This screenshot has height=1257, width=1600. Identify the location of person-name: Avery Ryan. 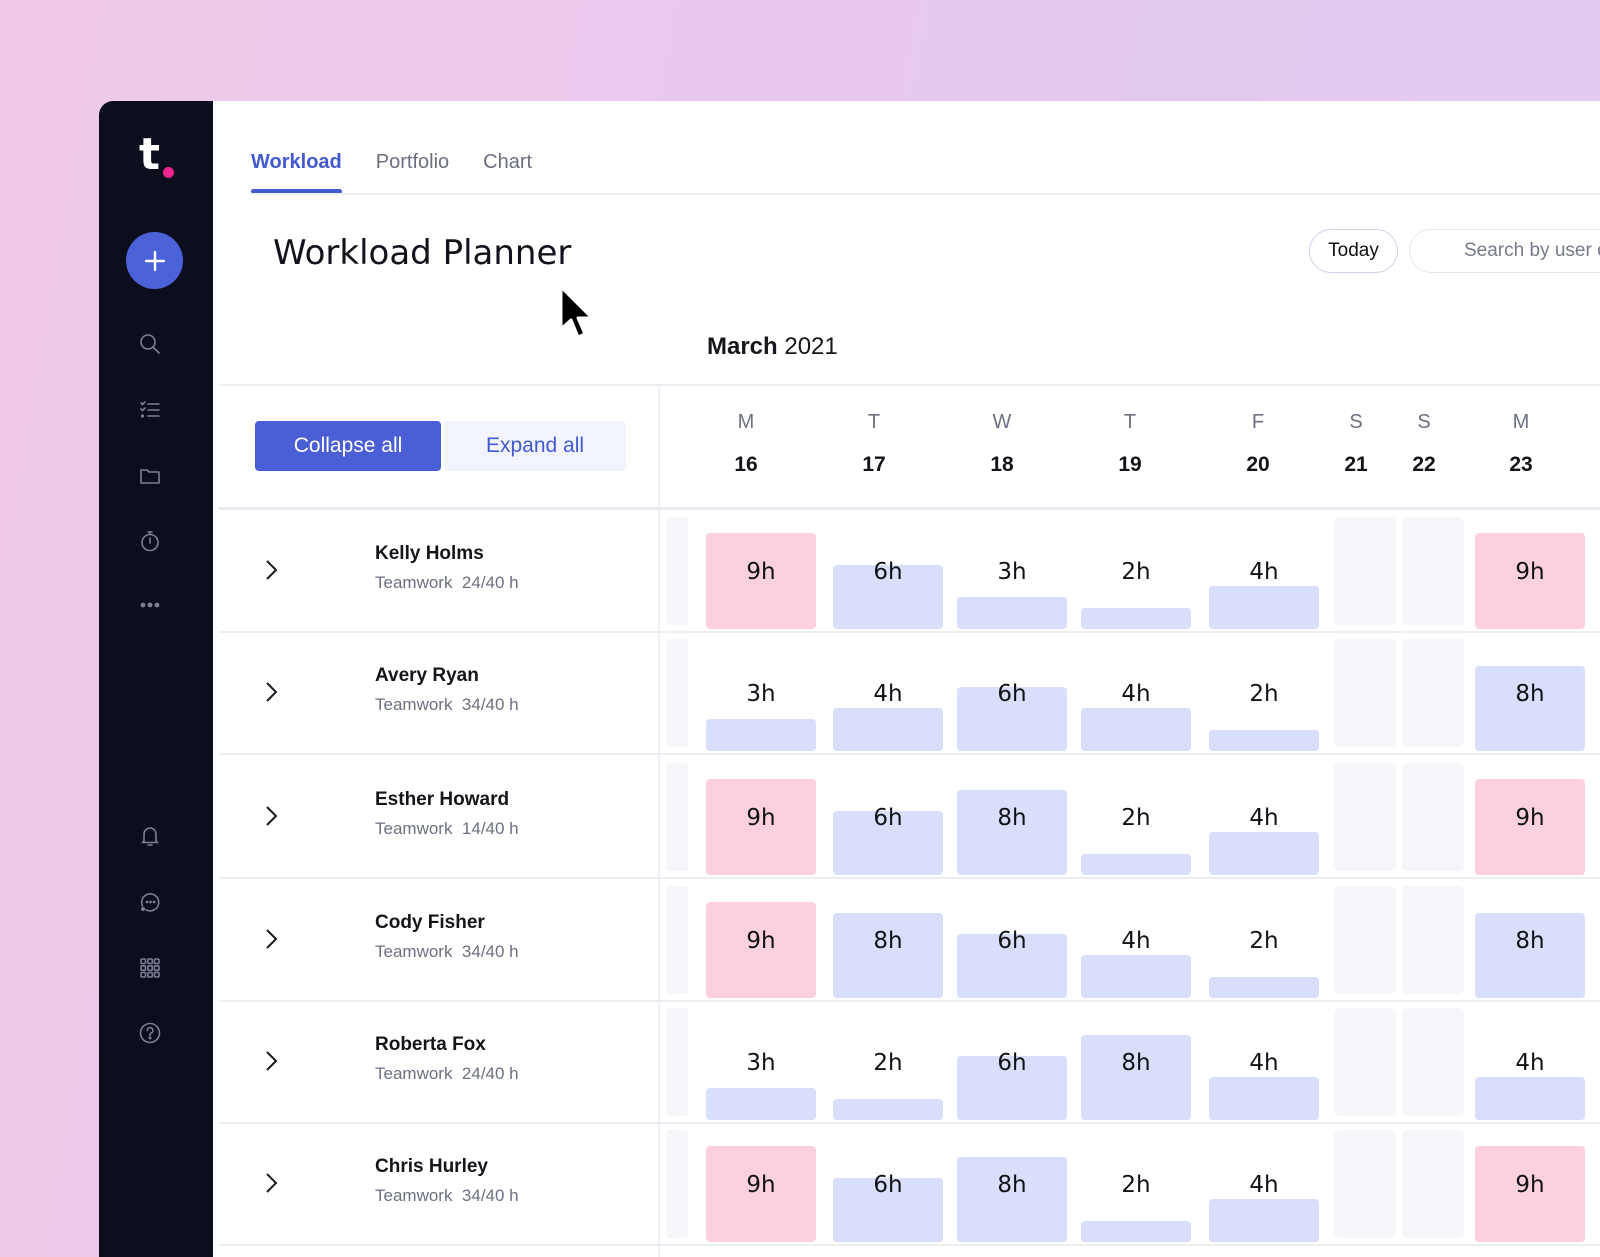
(427, 675).